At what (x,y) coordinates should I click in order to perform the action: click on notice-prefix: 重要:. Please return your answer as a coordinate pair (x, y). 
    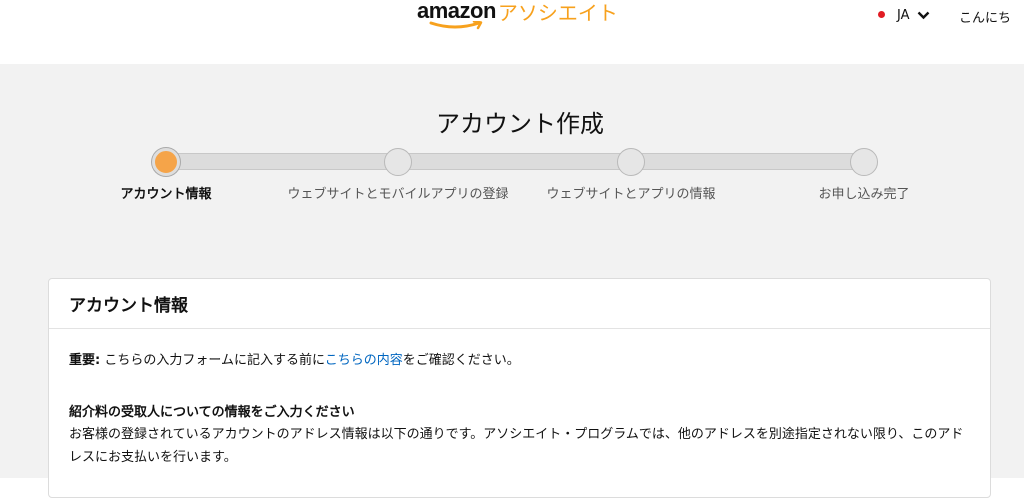
    Looking at the image, I should click on (85, 360).